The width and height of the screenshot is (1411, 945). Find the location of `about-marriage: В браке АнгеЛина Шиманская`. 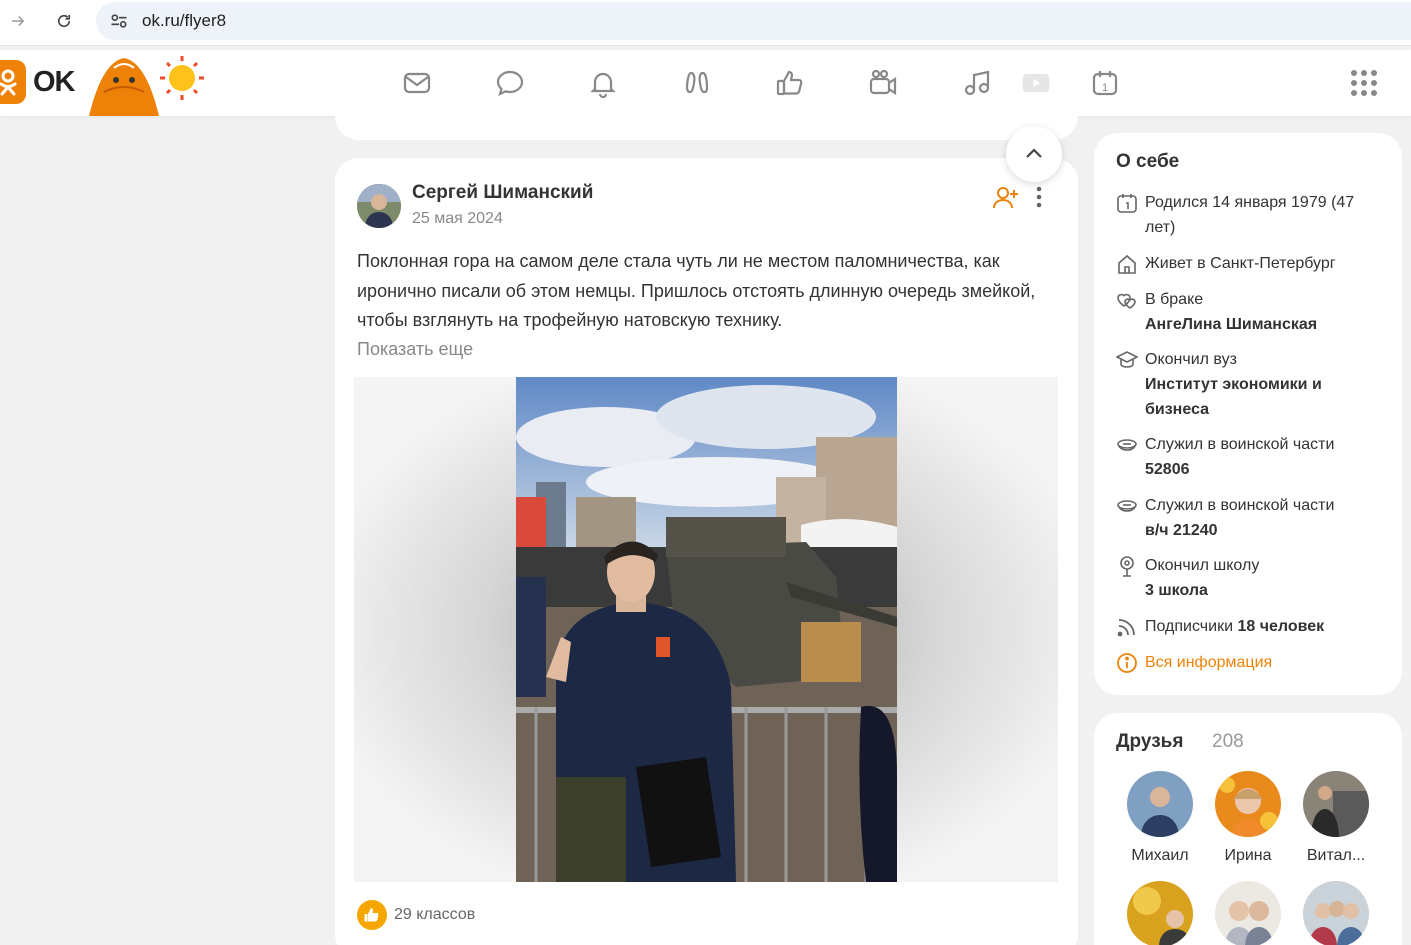

about-marriage: В браке АнгеЛина Шиманская is located at coordinates (1251, 312).